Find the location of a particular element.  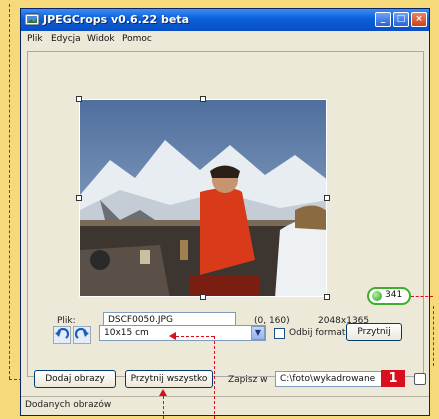

crop-handle-bottom is located at coordinates (203, 297).